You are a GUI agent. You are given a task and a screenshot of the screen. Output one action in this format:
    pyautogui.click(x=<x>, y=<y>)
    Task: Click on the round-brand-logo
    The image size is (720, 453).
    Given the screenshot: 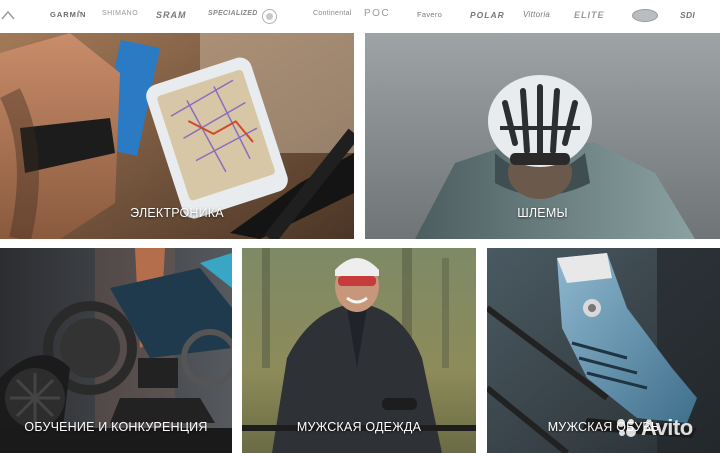 What is the action you would take?
    pyautogui.click(x=269, y=16)
    